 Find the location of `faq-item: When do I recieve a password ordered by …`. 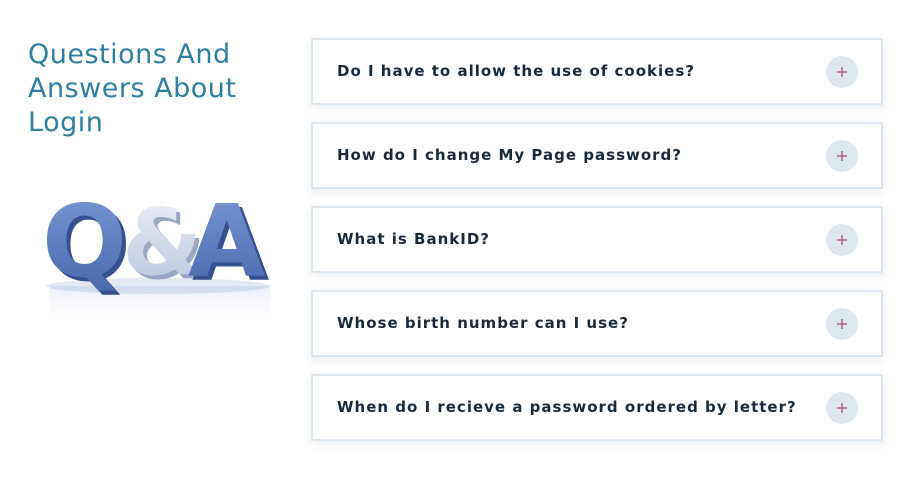

faq-item: When do I recieve a password ordered by … is located at coordinates (597, 407).